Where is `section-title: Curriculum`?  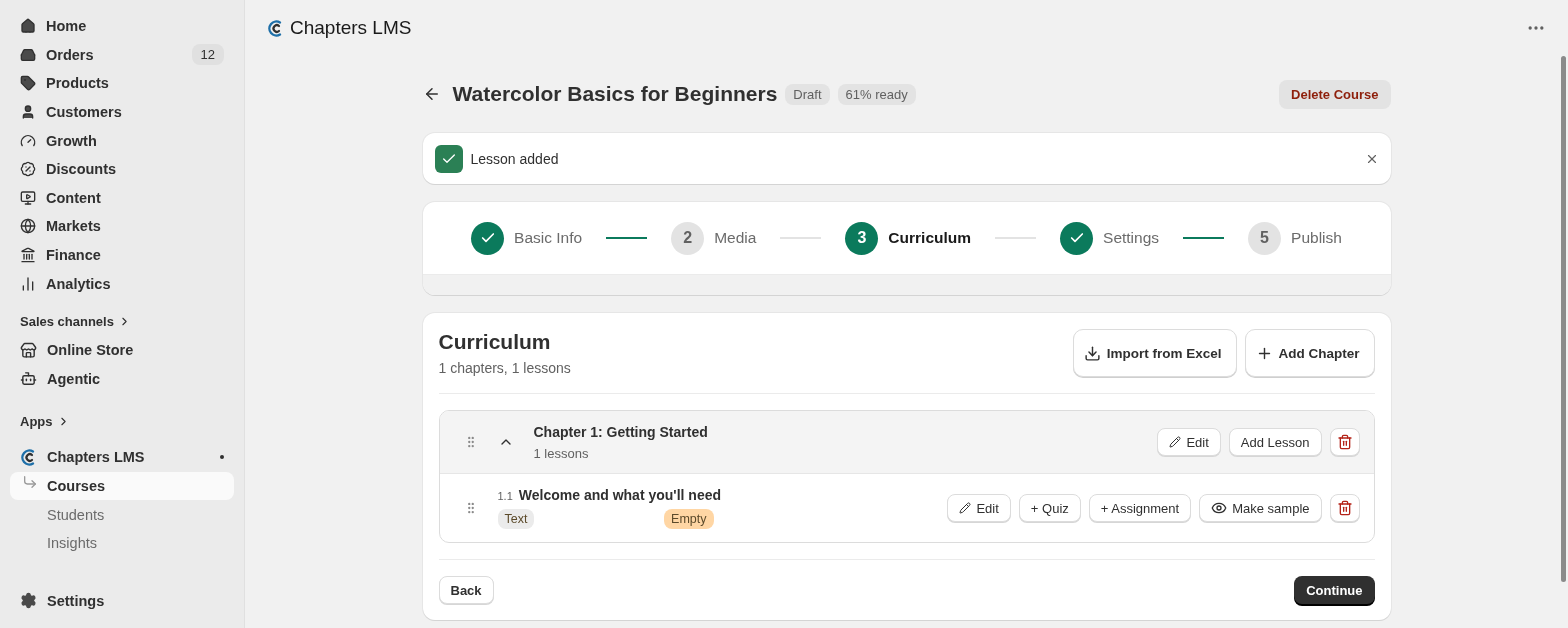
section-title: Curriculum is located at coordinates (495, 342).